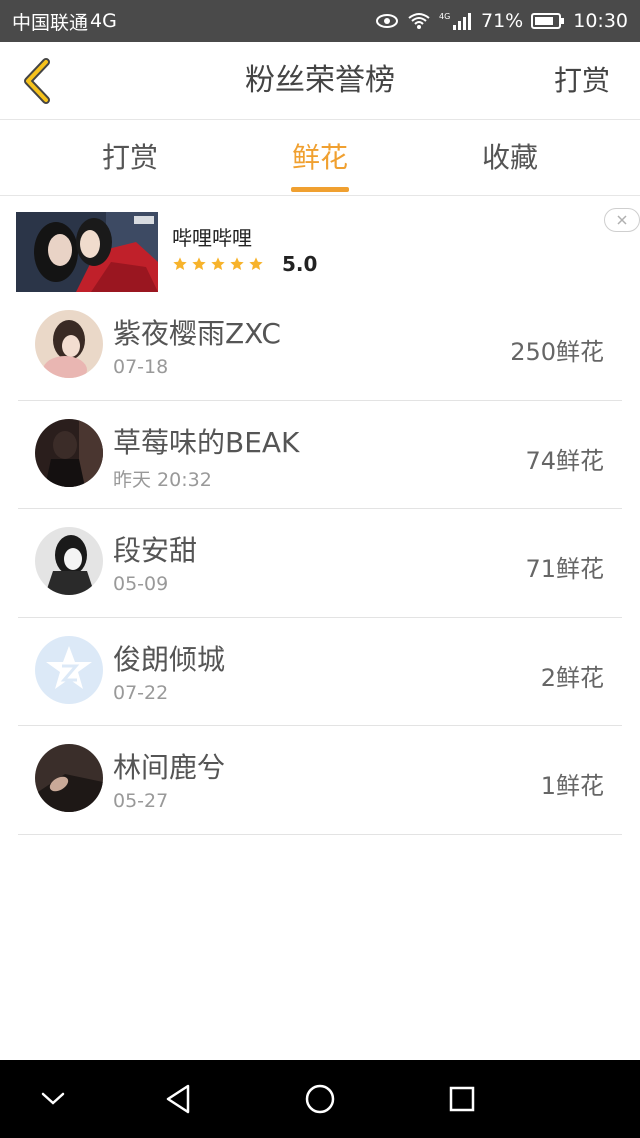 The height and width of the screenshot is (1138, 640). What do you see at coordinates (320, 21) in the screenshot?
I see `status-bar: 中国联通 4G 4G 71% 10:30` at bounding box center [320, 21].